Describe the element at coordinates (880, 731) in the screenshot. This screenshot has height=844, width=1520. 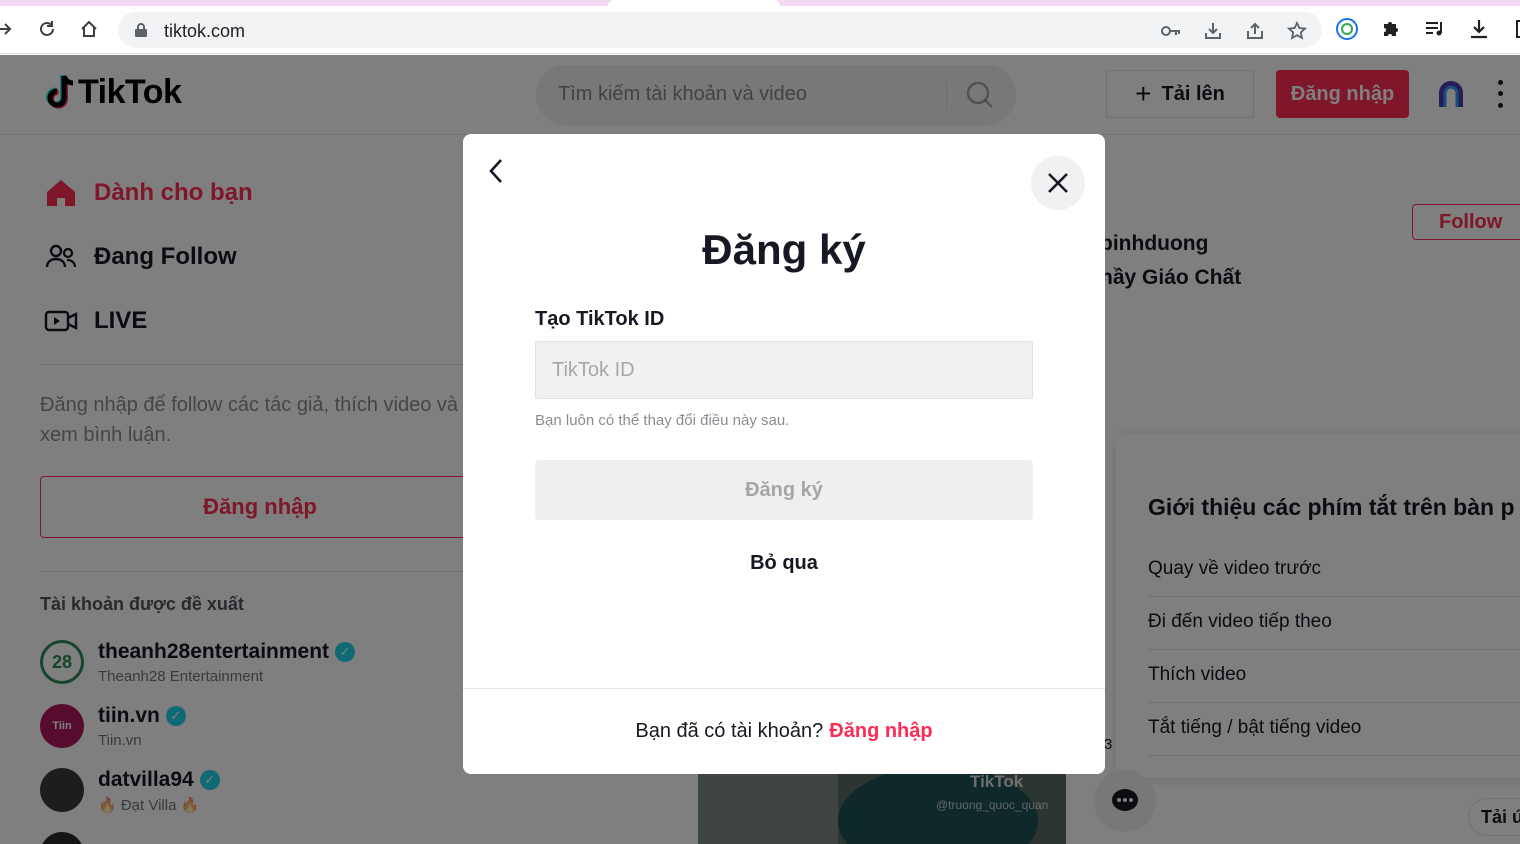
I see `login-link: Đăng nhập` at that location.